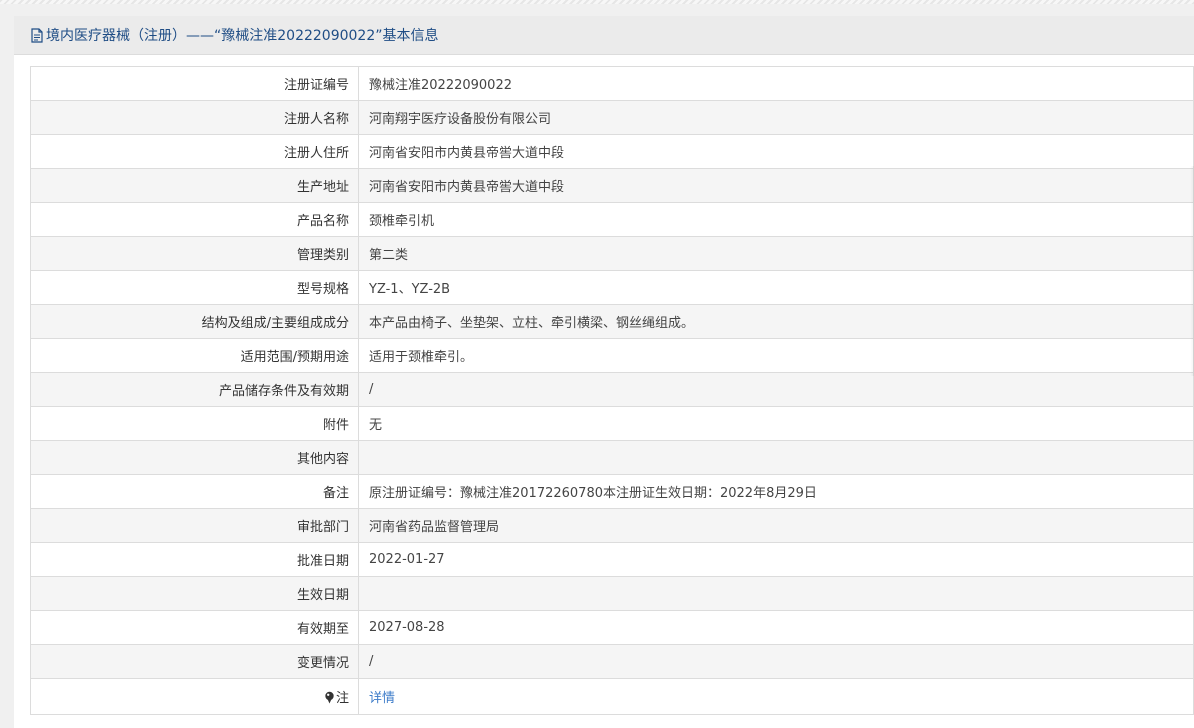 This screenshot has height=728, width=1194. I want to click on row-label: 生效日期, so click(194, 593).